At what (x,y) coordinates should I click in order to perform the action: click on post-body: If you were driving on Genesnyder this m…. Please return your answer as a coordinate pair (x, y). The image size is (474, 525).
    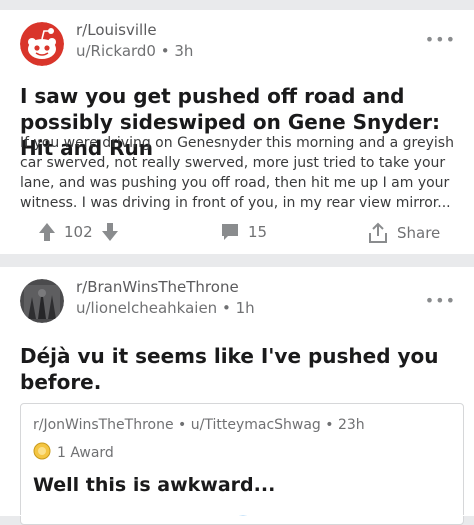
    Looking at the image, I should click on (242, 173).